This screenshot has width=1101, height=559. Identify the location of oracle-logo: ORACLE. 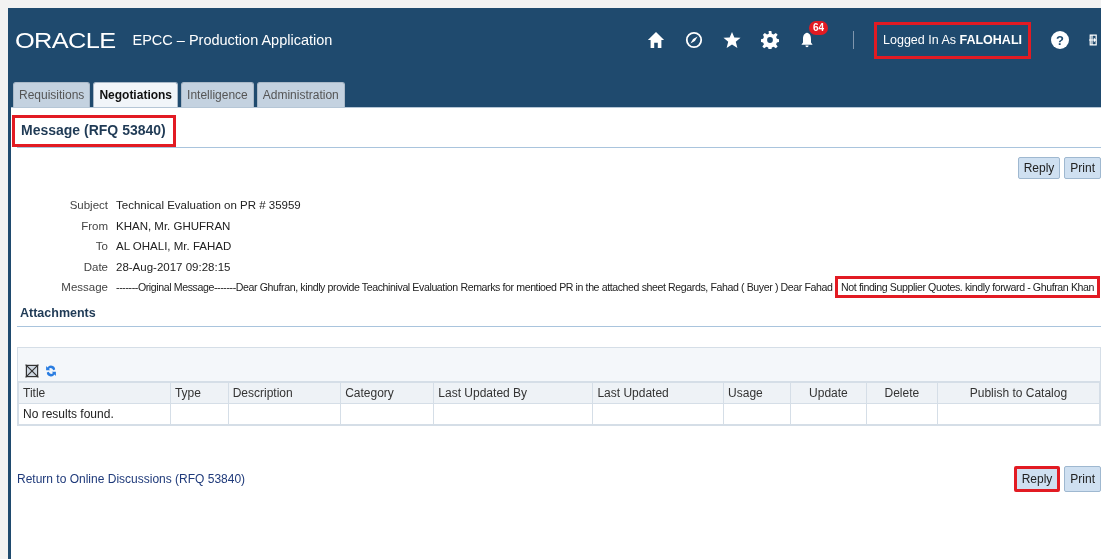
(65, 40).